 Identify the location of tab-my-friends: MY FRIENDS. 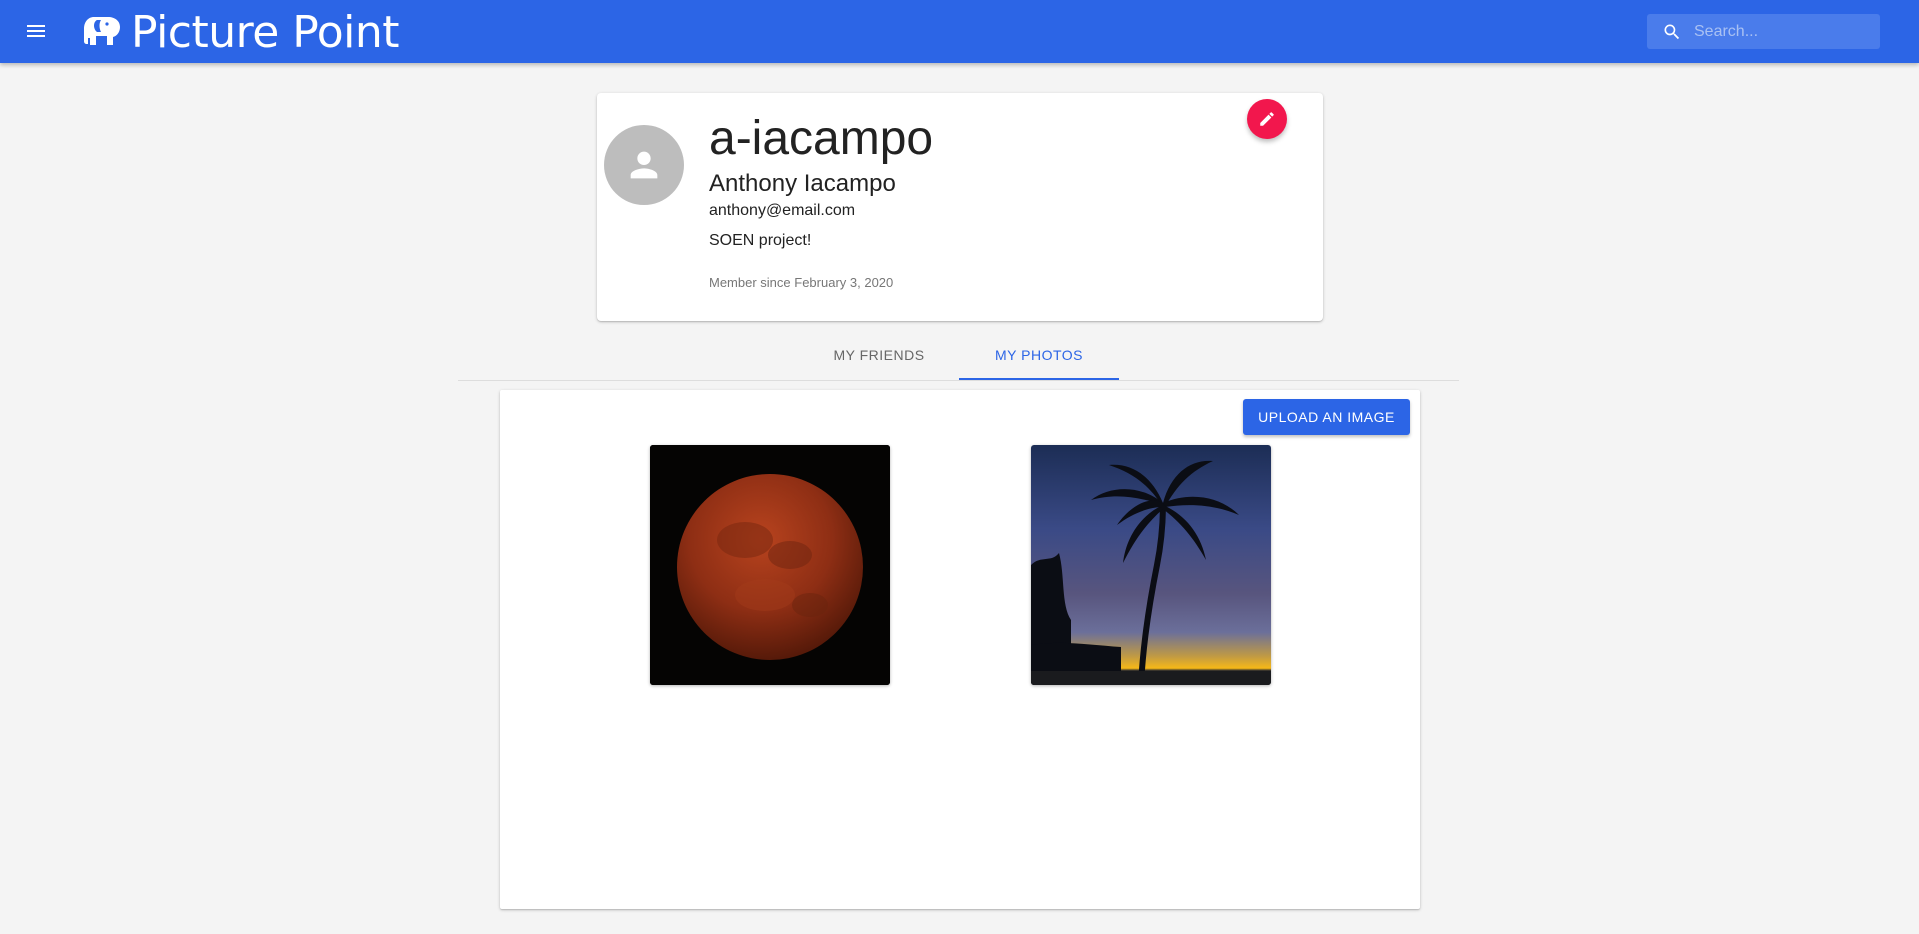
(879, 356).